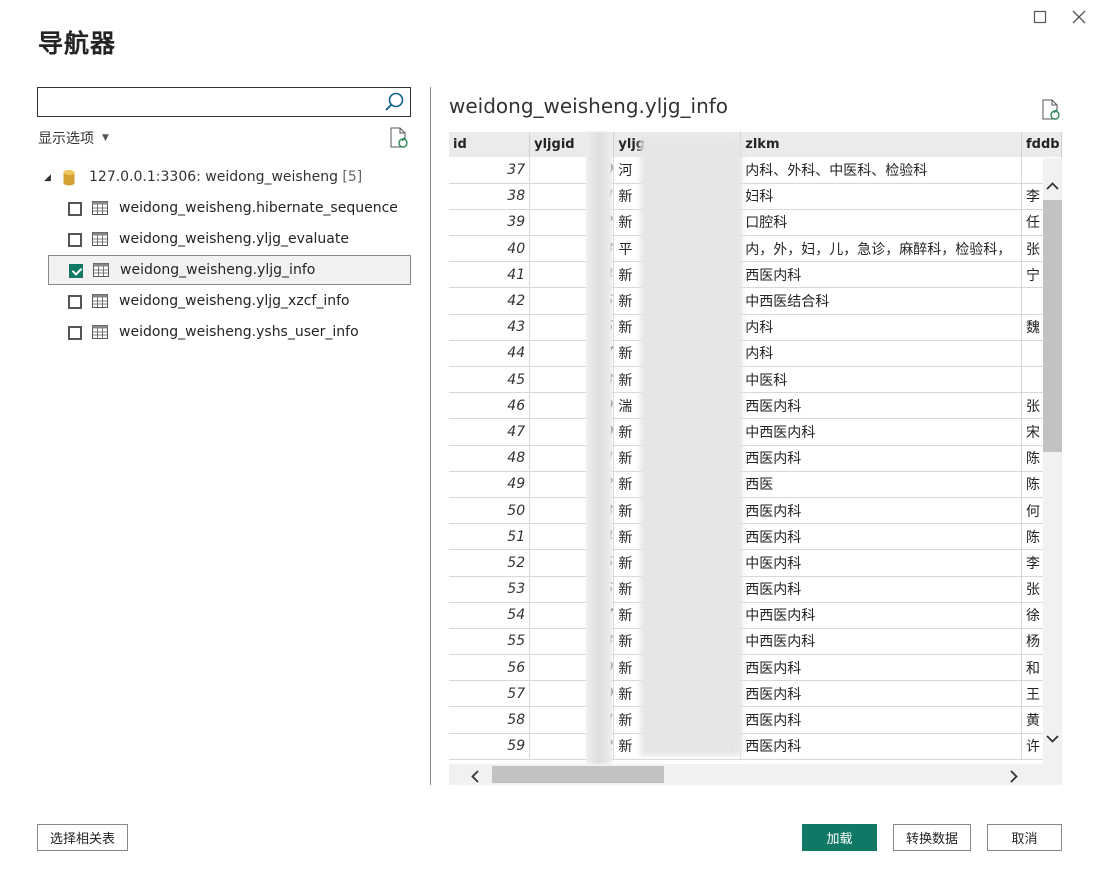  Describe the element at coordinates (881, 223) in the screenshot. I see `cell-zlkm: 口腔科` at that location.